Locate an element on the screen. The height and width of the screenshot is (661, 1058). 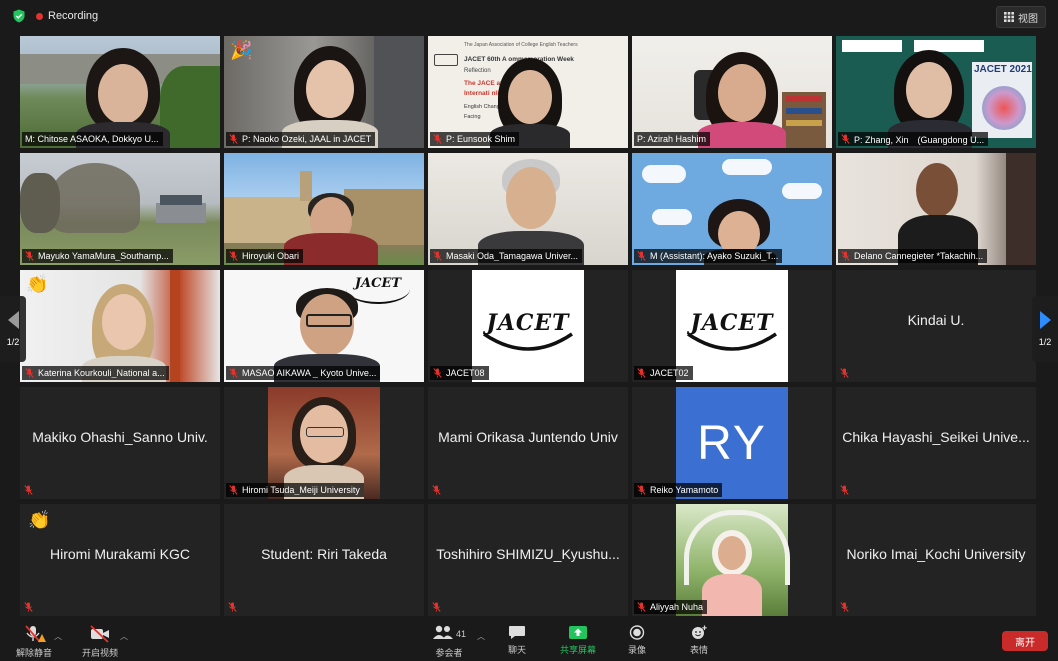
video-label: 开启视频 is located at coordinates (100, 653).